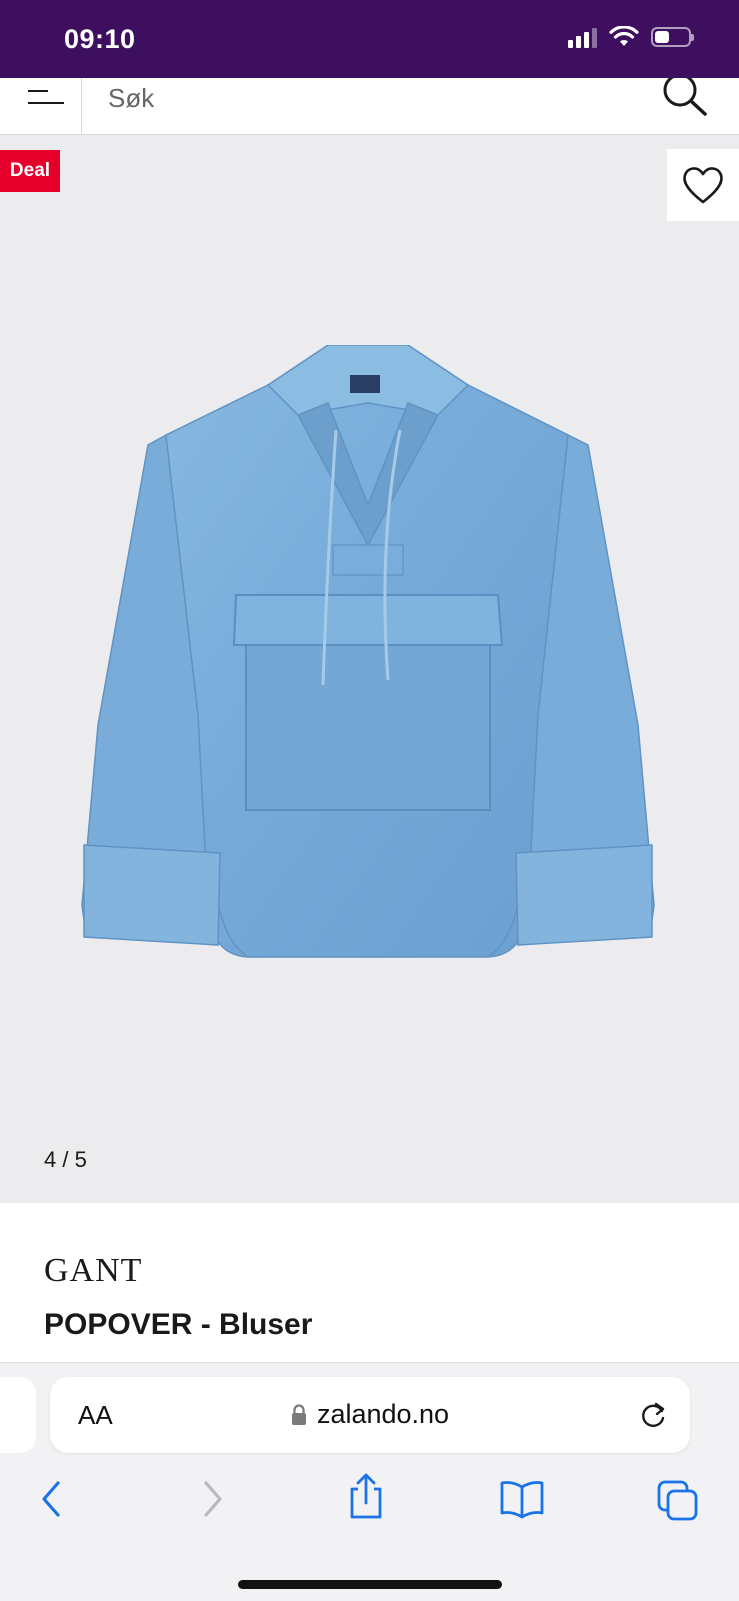  I want to click on product-title: POPOVER - Bluser, so click(178, 1324).